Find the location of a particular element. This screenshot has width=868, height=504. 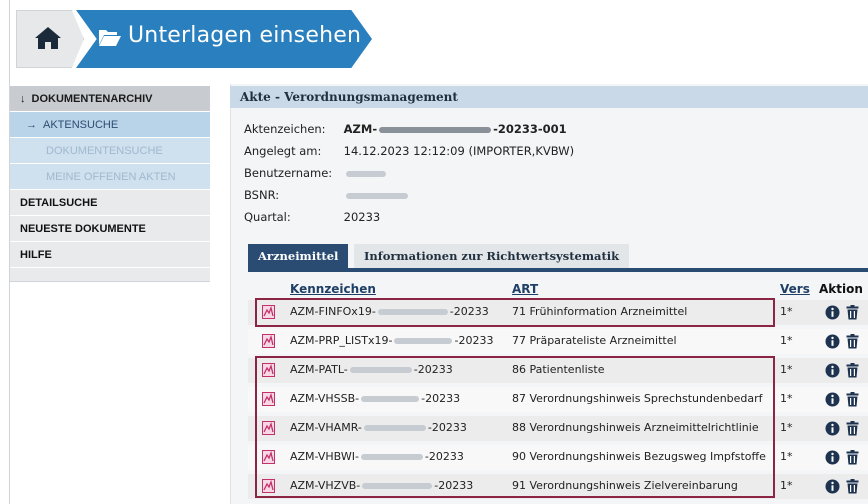

arrow-right-icon: → is located at coordinates (31, 125).